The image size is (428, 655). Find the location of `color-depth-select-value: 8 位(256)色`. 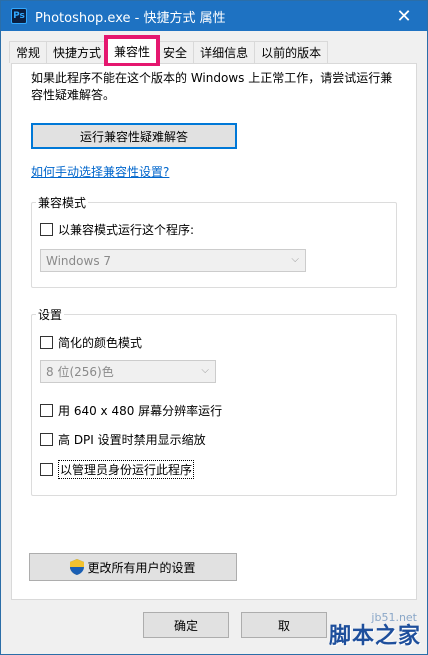

color-depth-select-value: 8 位(256)色 is located at coordinates (80, 372).